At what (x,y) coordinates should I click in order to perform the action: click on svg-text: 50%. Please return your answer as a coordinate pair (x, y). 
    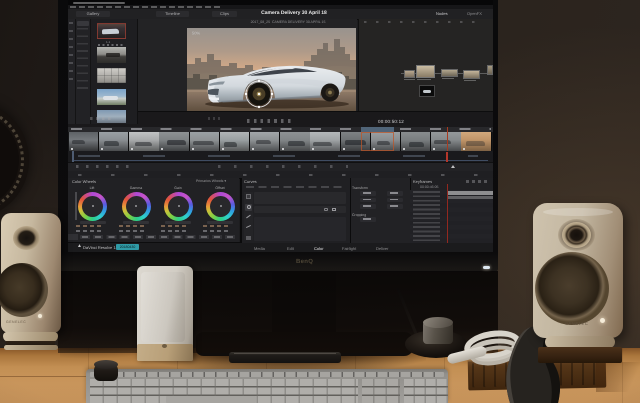
    Looking at the image, I should click on (196, 33).